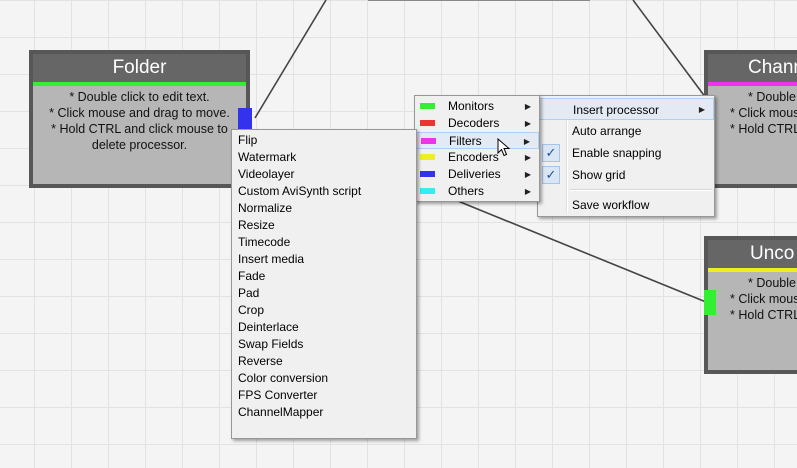 The image size is (797, 468). What do you see at coordinates (245, 119) in the screenshot?
I see `output-port` at bounding box center [245, 119].